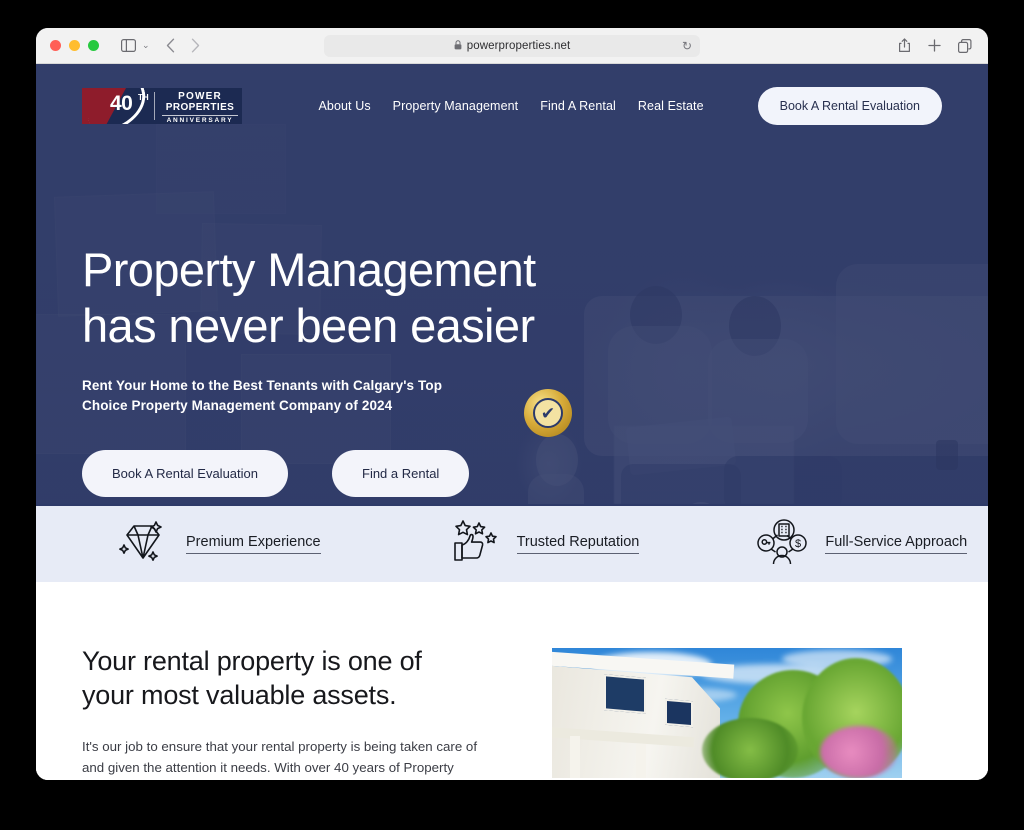 This screenshot has width=1024, height=830. What do you see at coordinates (308, 325) in the screenshot?
I see `hero-title-line-2: has never been easier` at bounding box center [308, 325].